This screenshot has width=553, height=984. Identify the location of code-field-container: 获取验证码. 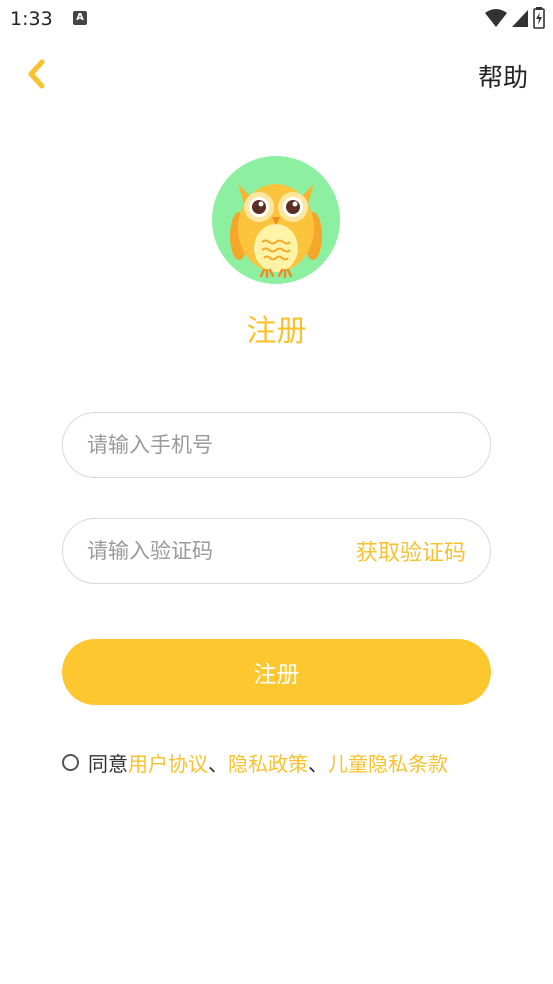
(276, 551).